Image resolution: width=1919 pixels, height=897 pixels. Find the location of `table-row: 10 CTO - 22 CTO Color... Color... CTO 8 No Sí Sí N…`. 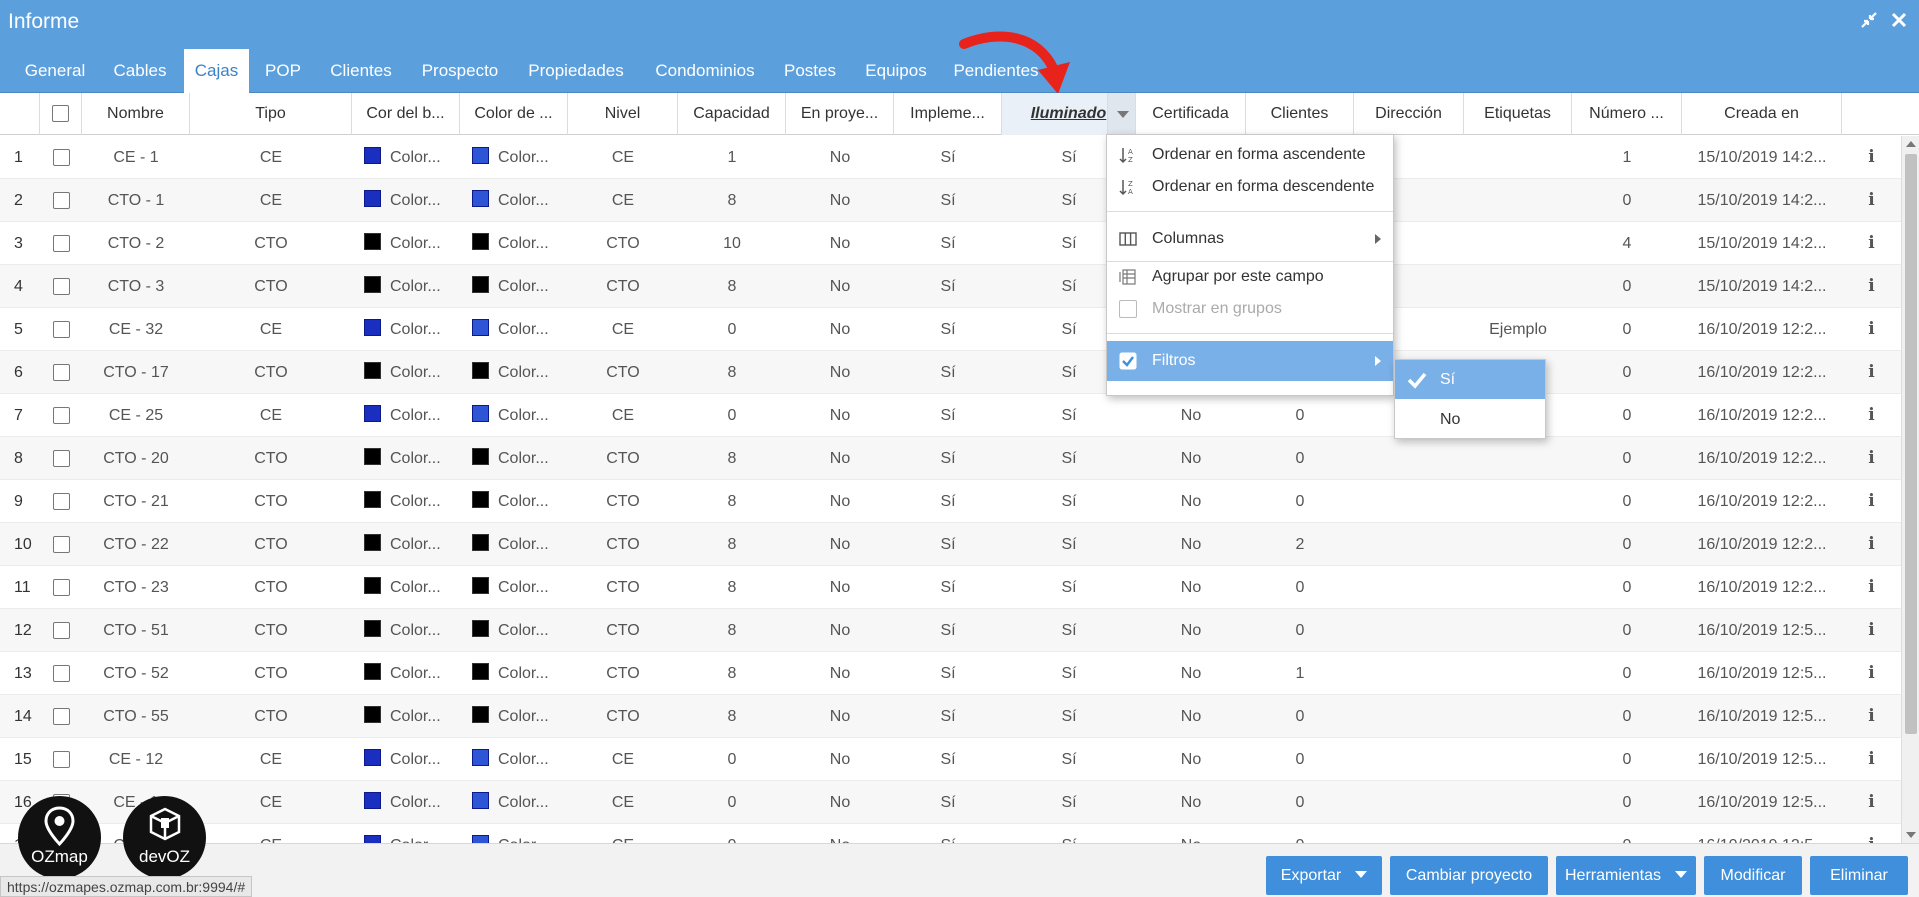

table-row: 10 CTO - 22 CTO Color... Color... CTO 8 No Sí Sí N… is located at coordinates (950, 544).